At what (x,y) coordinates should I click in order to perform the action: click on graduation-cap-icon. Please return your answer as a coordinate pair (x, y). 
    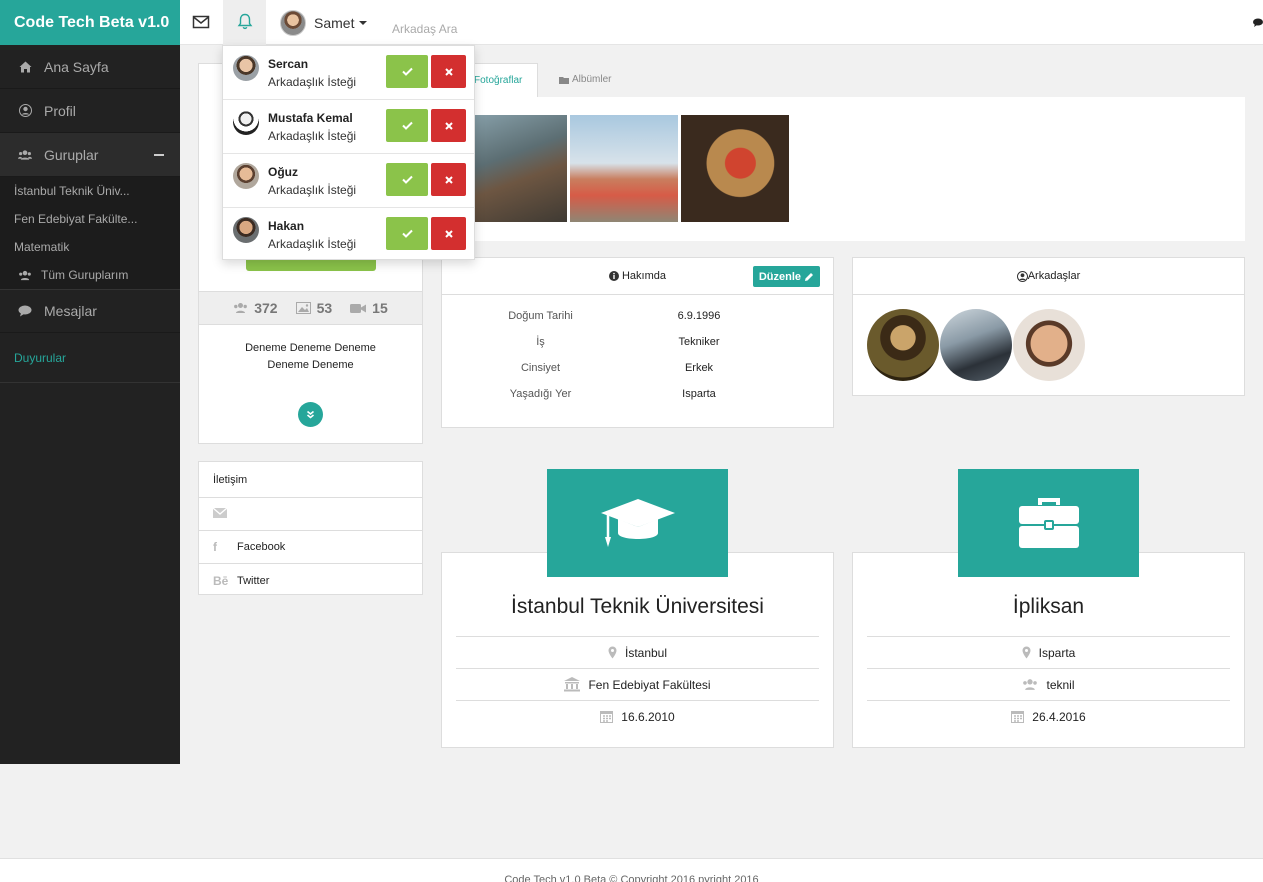
    Looking at the image, I should click on (637, 523).